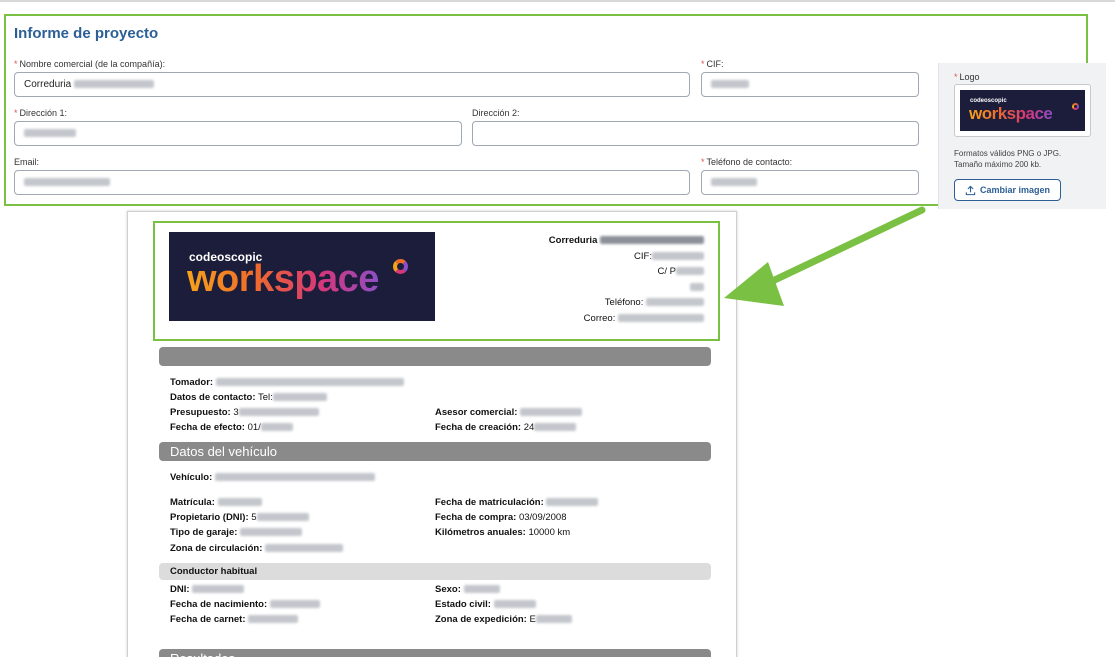  What do you see at coordinates (810, 182) in the screenshot?
I see `phone-input` at bounding box center [810, 182].